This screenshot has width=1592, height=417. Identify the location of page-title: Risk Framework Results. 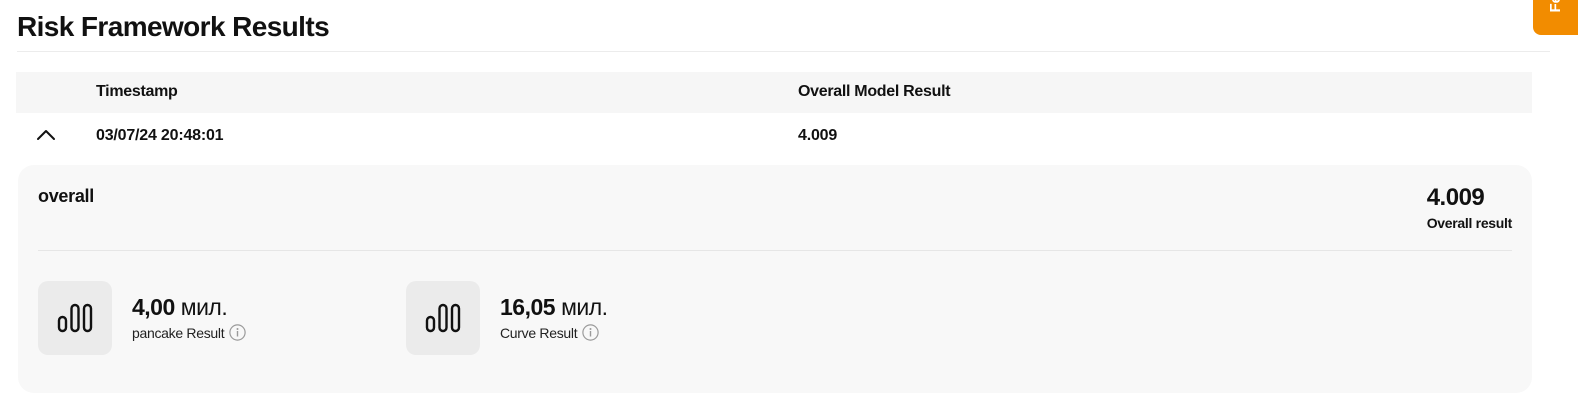
(173, 26).